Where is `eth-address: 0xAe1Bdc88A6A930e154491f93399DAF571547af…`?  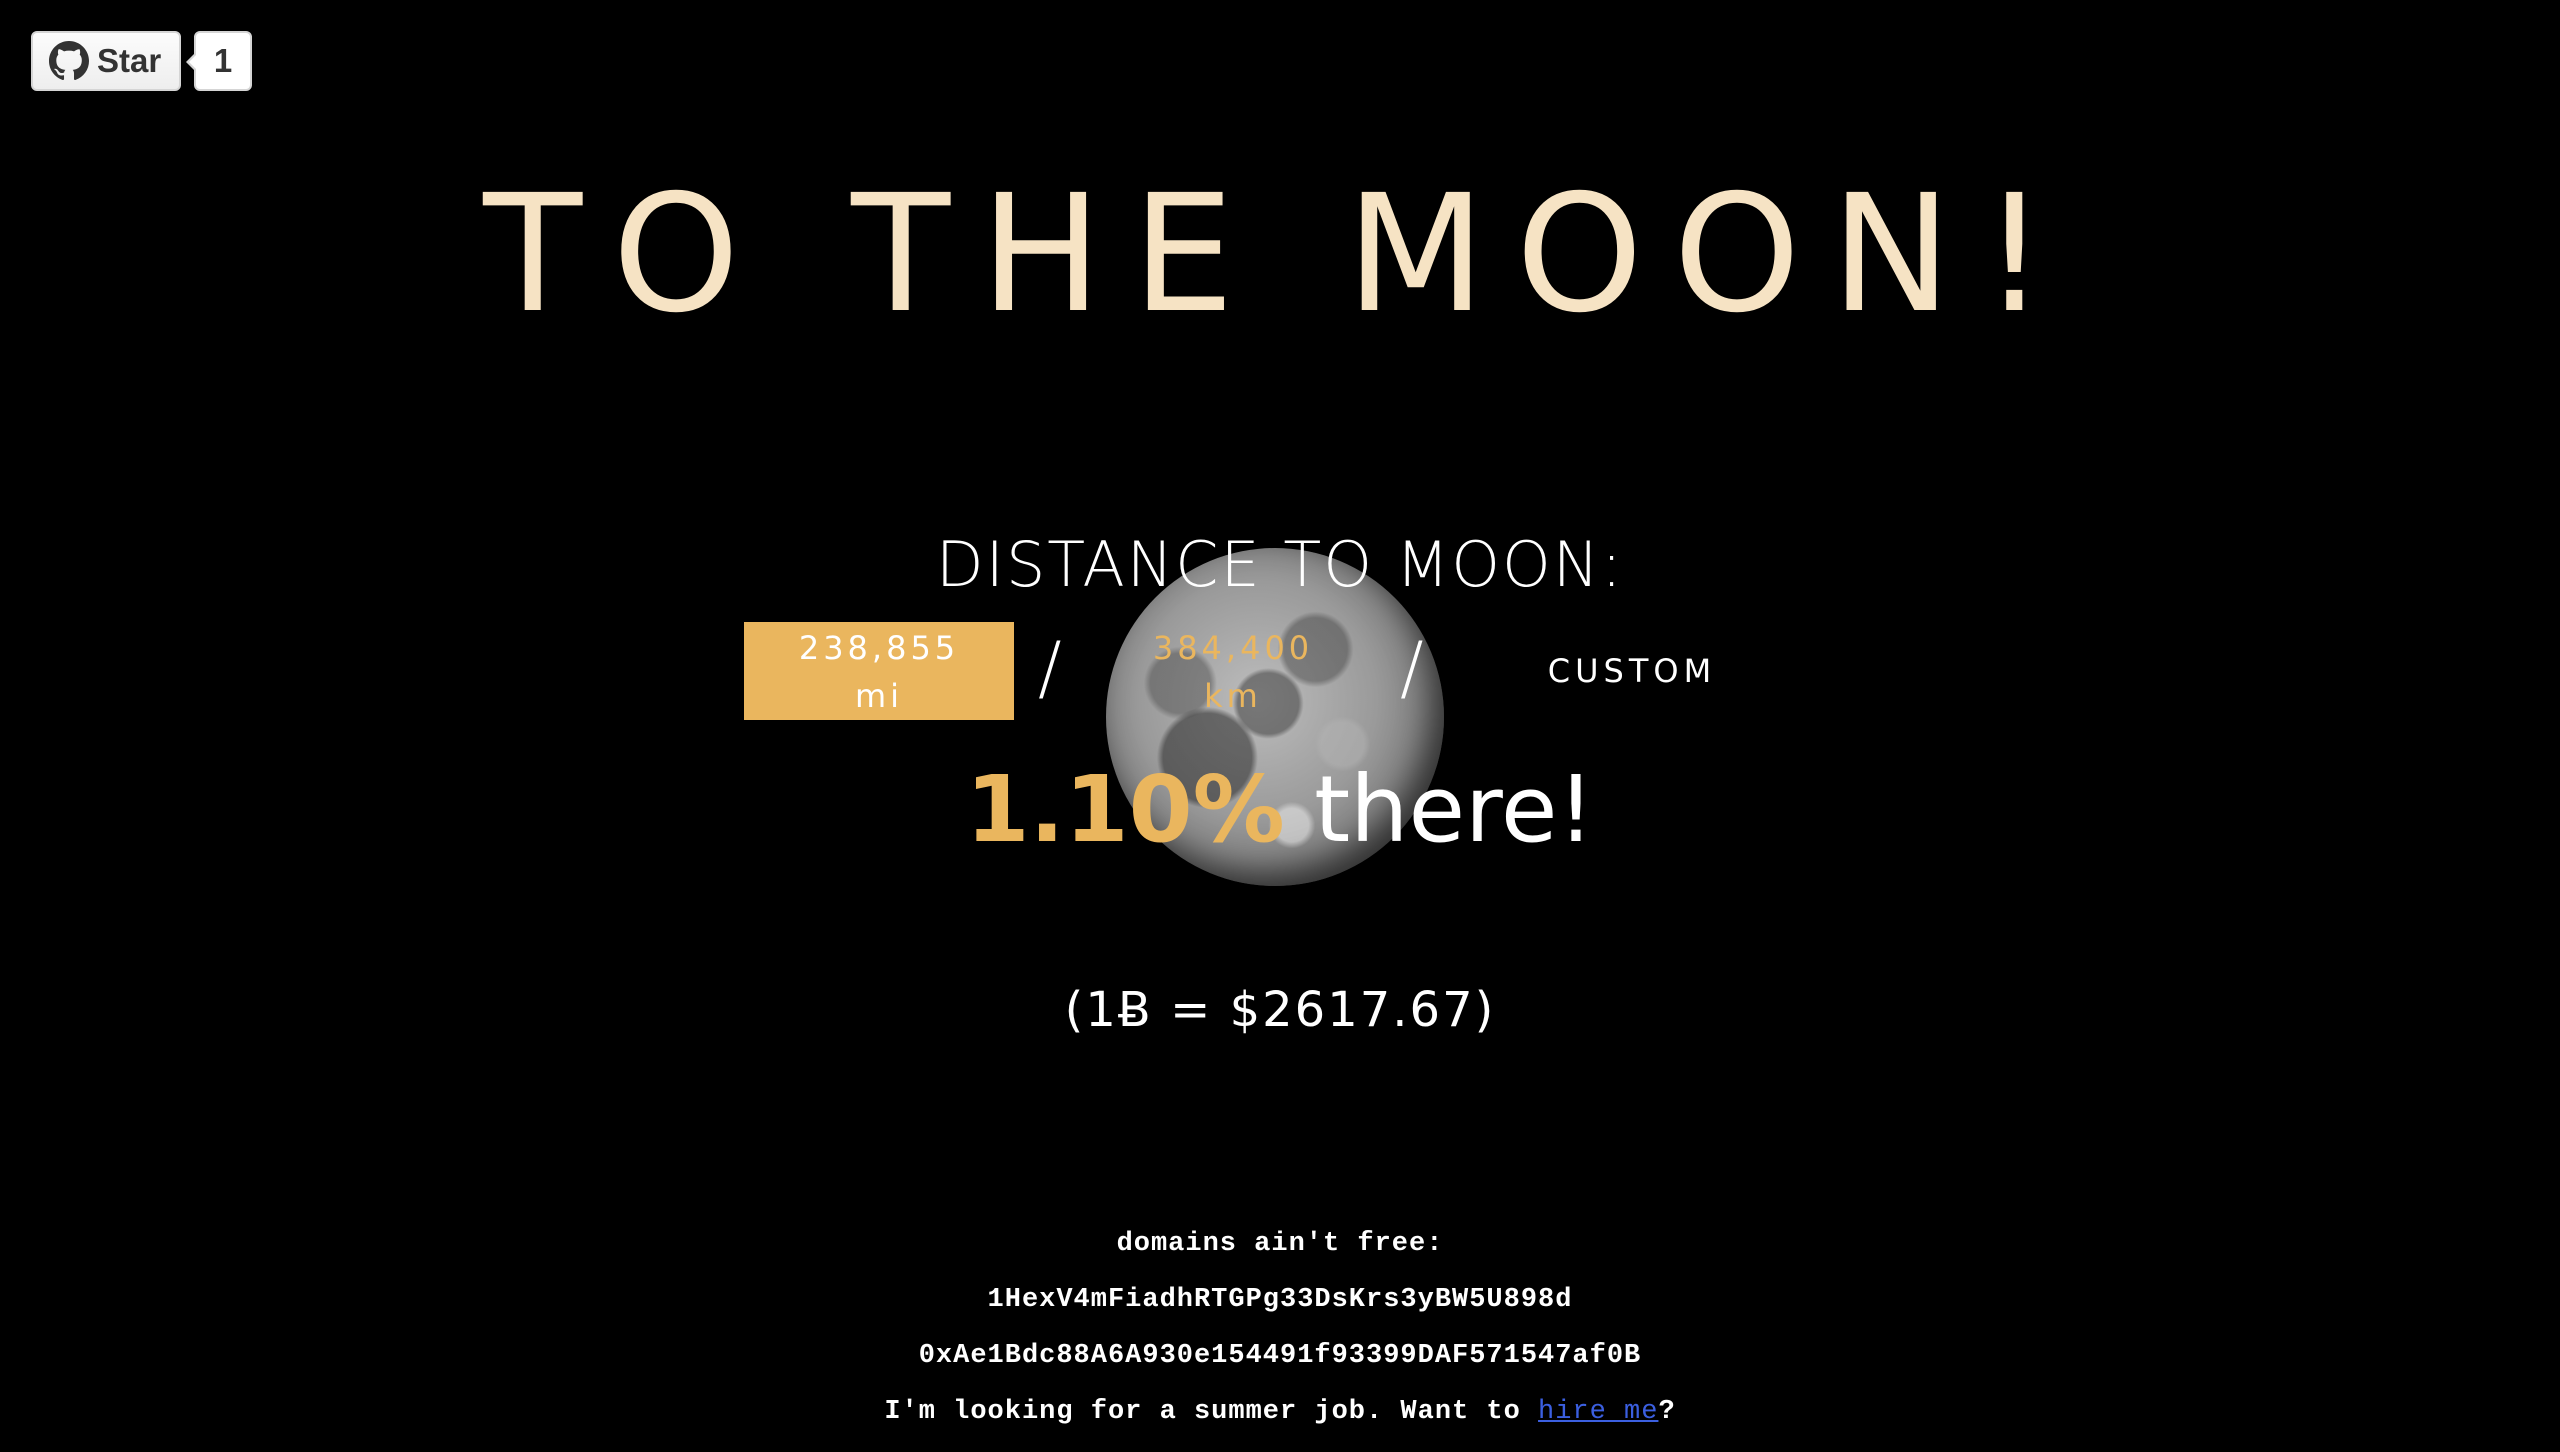 eth-address: 0xAe1Bdc88A6A930e154491f93399DAF571547af… is located at coordinates (1280, 1356).